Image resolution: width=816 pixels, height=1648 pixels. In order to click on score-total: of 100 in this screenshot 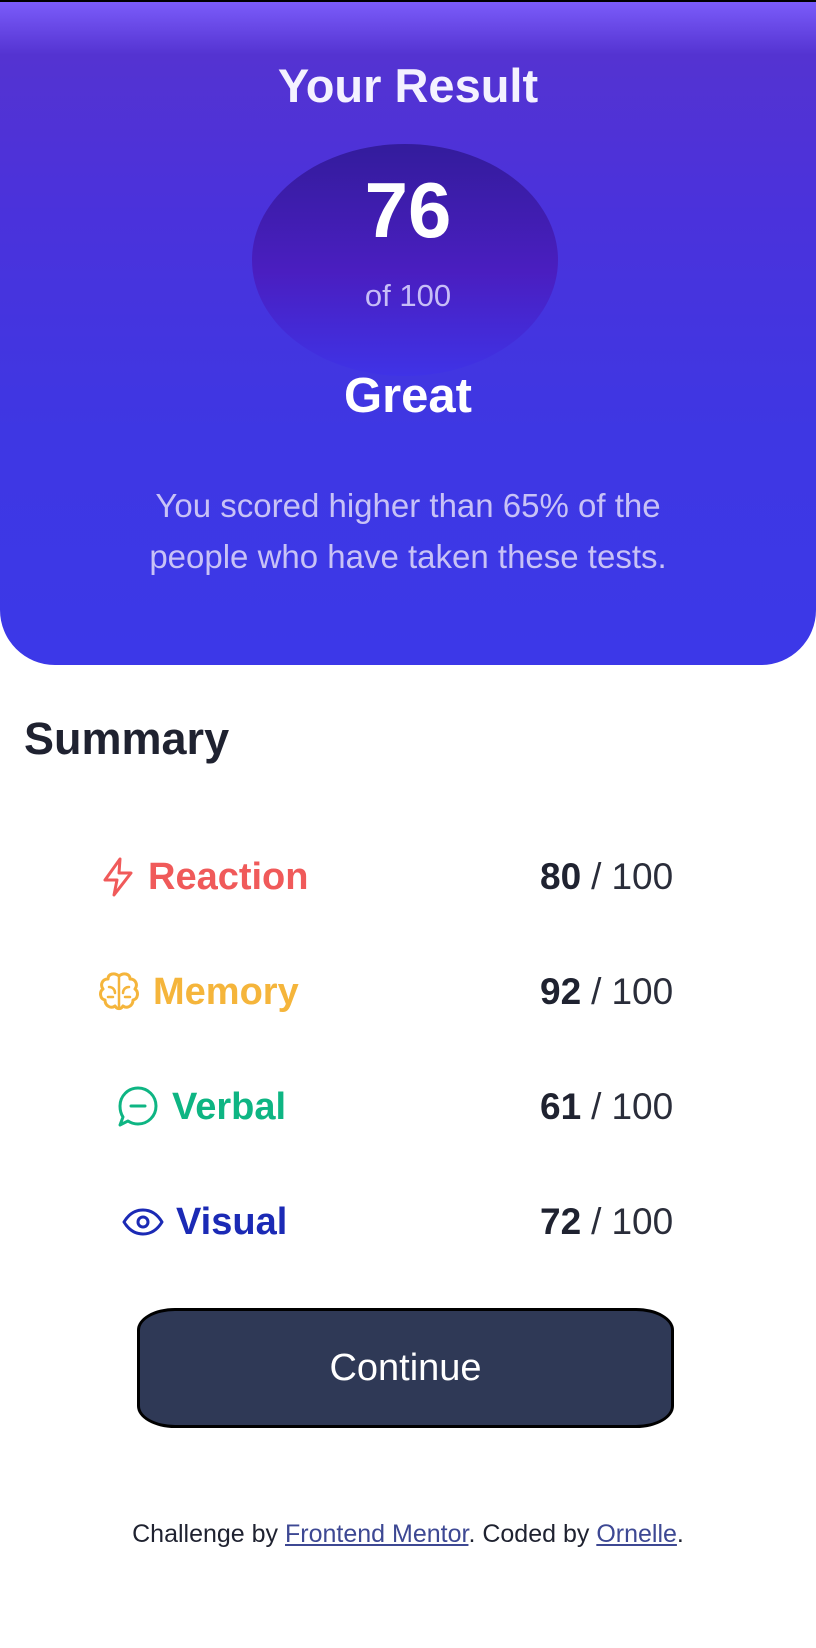, I will do `click(408, 295)`.